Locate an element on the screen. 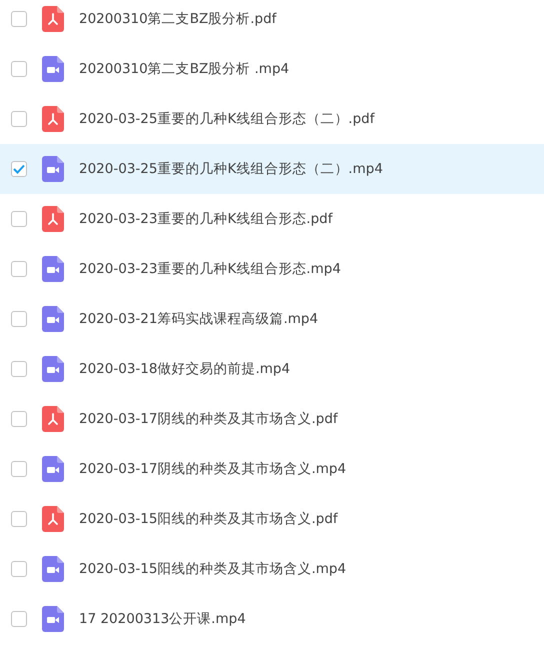 The image size is (544, 648). file-name: 2020-03-23重要的几种K线组合形态.pdf is located at coordinates (205, 219).